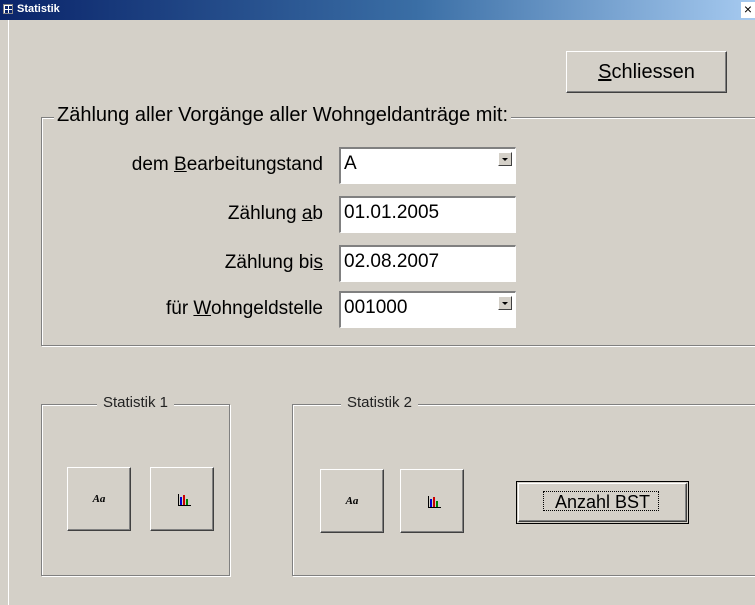 The height and width of the screenshot is (605, 755). What do you see at coordinates (267, 308) in the screenshot?
I see `label-text: ohngeldstelle` at bounding box center [267, 308].